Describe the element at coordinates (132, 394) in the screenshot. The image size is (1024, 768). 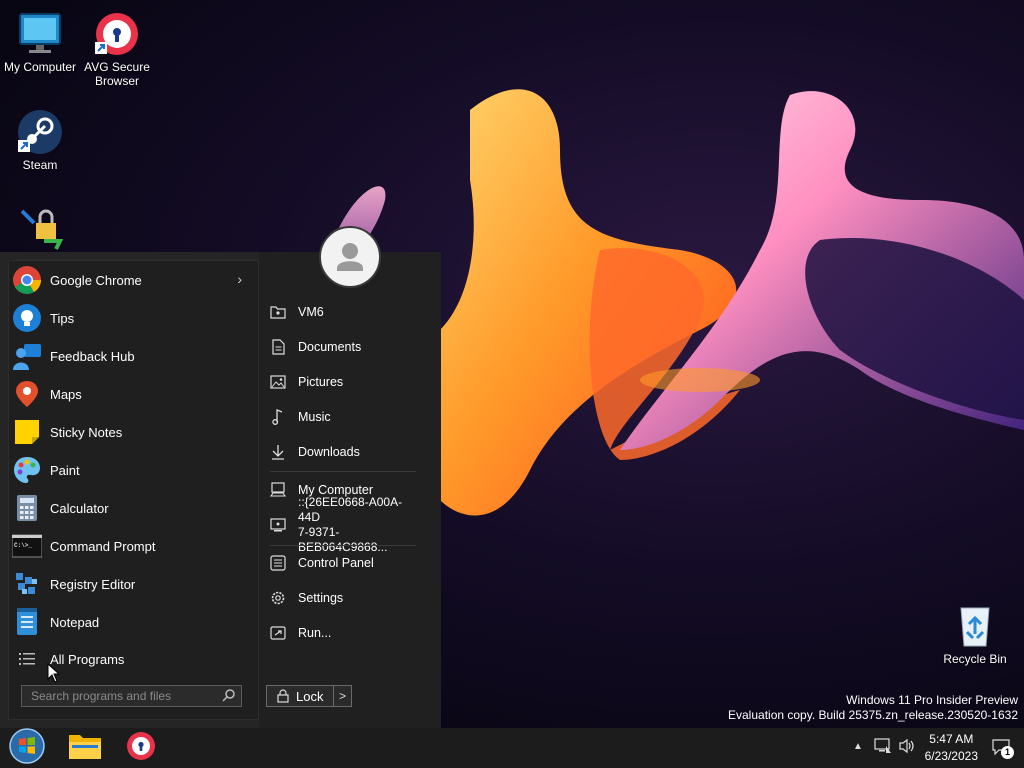
I see `program-maps: Maps` at that location.